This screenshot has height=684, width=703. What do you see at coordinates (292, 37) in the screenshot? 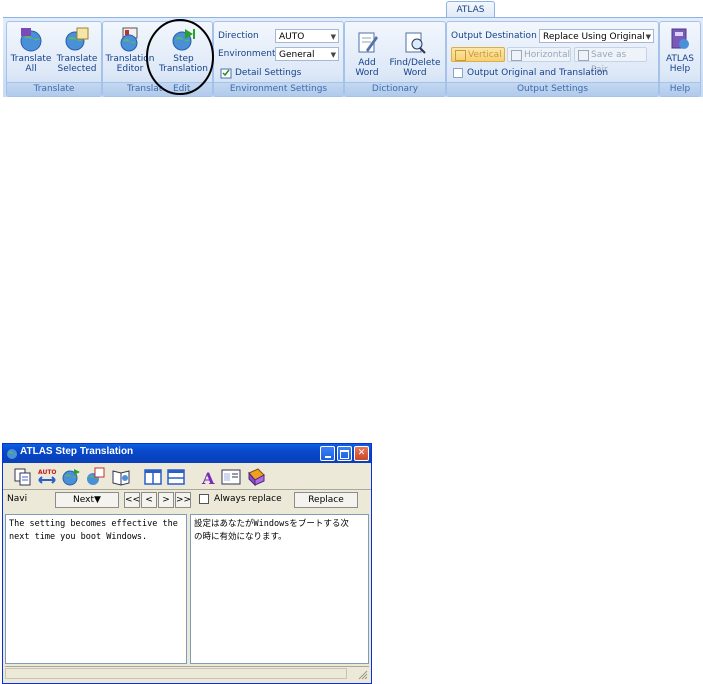
I see `direction-value: AUTO` at bounding box center [292, 37].